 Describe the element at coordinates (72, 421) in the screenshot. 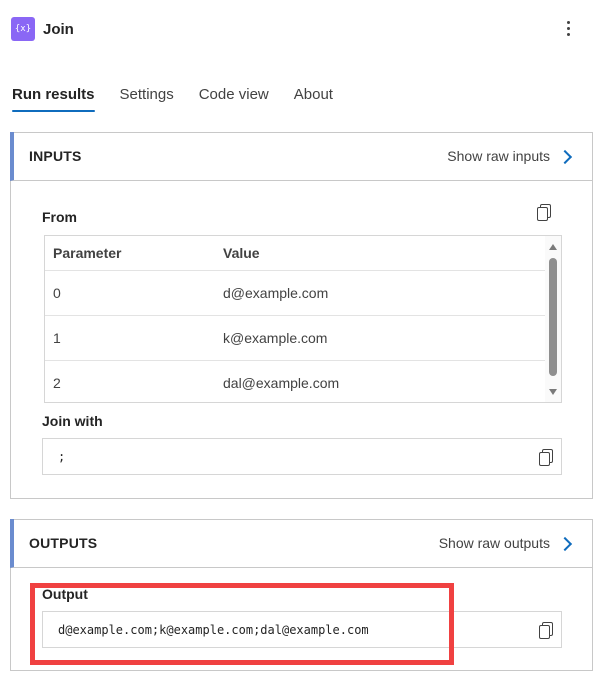

I see `join-with-label: Join with` at that location.